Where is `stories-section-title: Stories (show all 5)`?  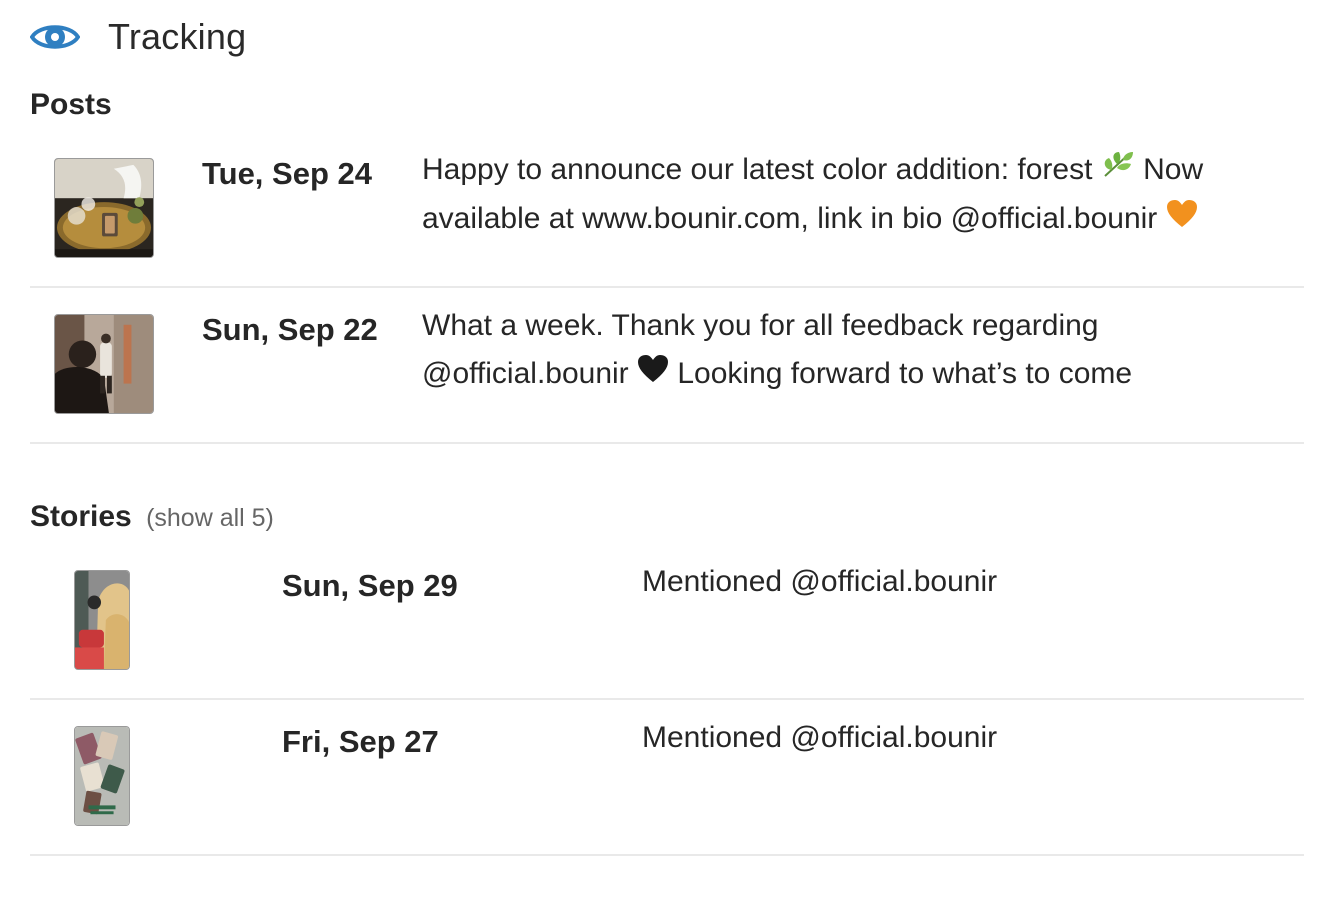
stories-section-title: Stories (show all 5) is located at coordinates (152, 517).